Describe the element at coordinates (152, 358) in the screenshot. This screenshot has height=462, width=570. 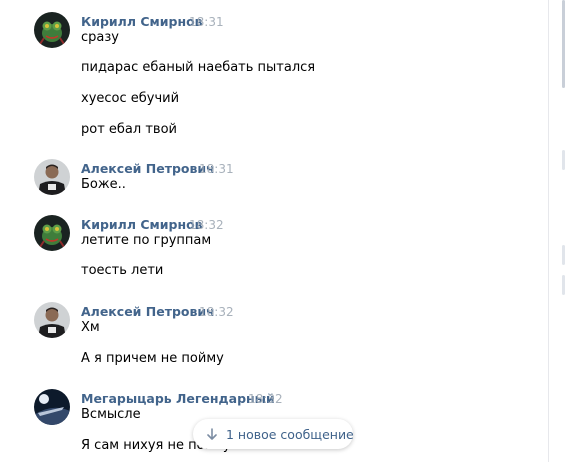
I see `message-text: А я причем не пойму` at that location.